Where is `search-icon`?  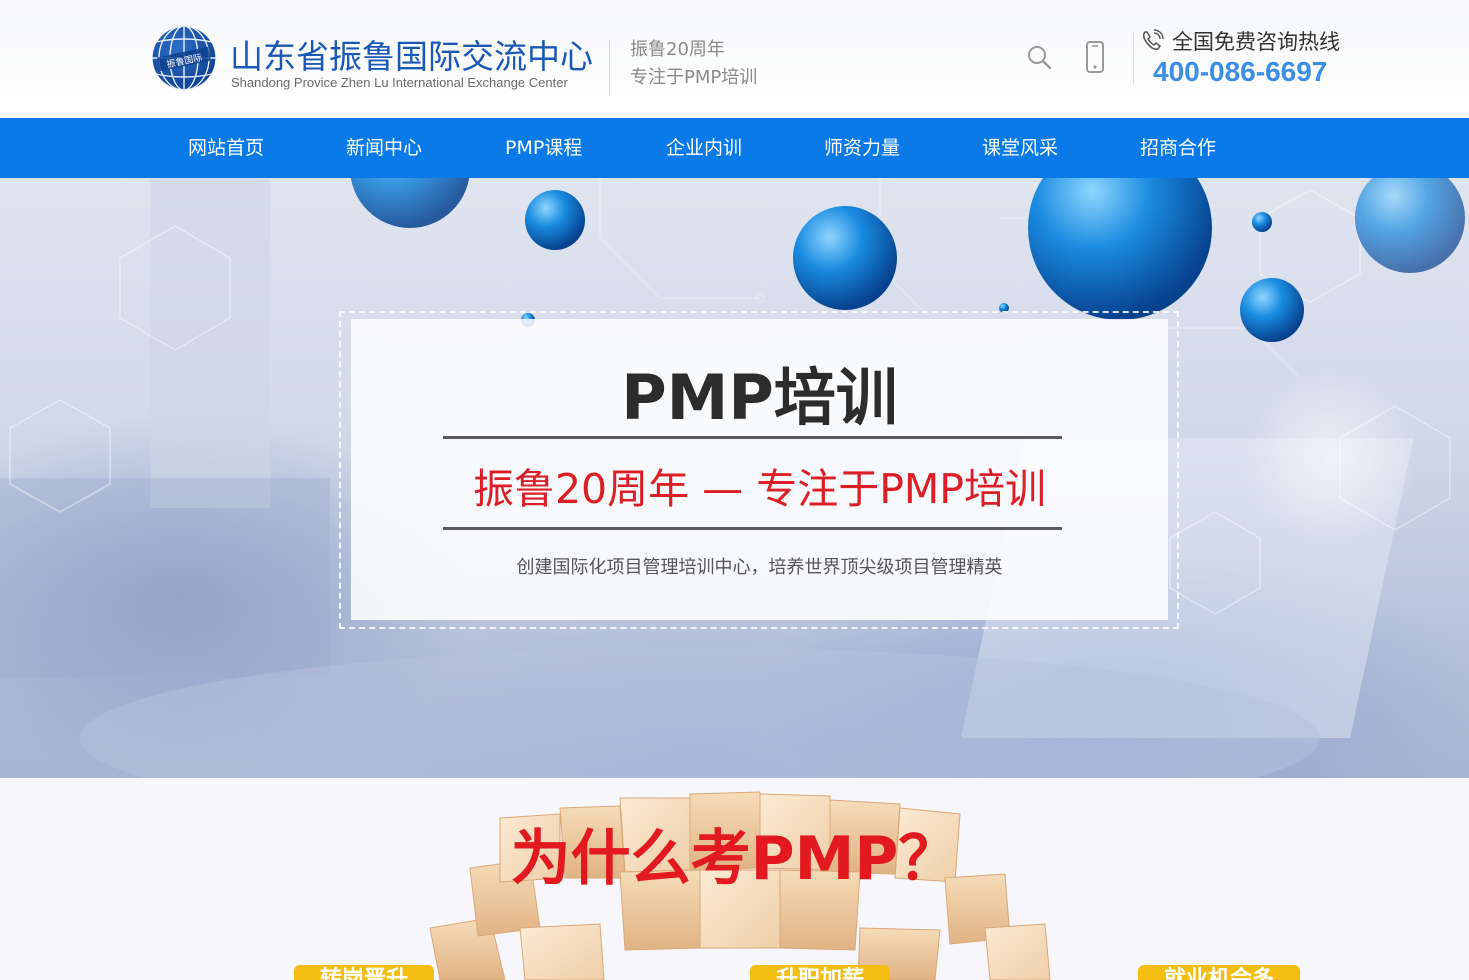
search-icon is located at coordinates (1040, 58).